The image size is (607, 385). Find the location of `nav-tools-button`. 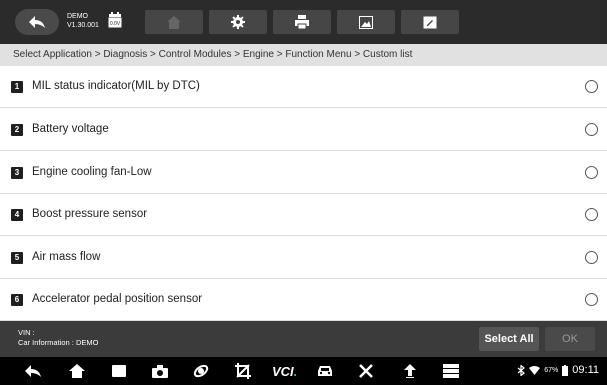

nav-tools-button is located at coordinates (366, 371).